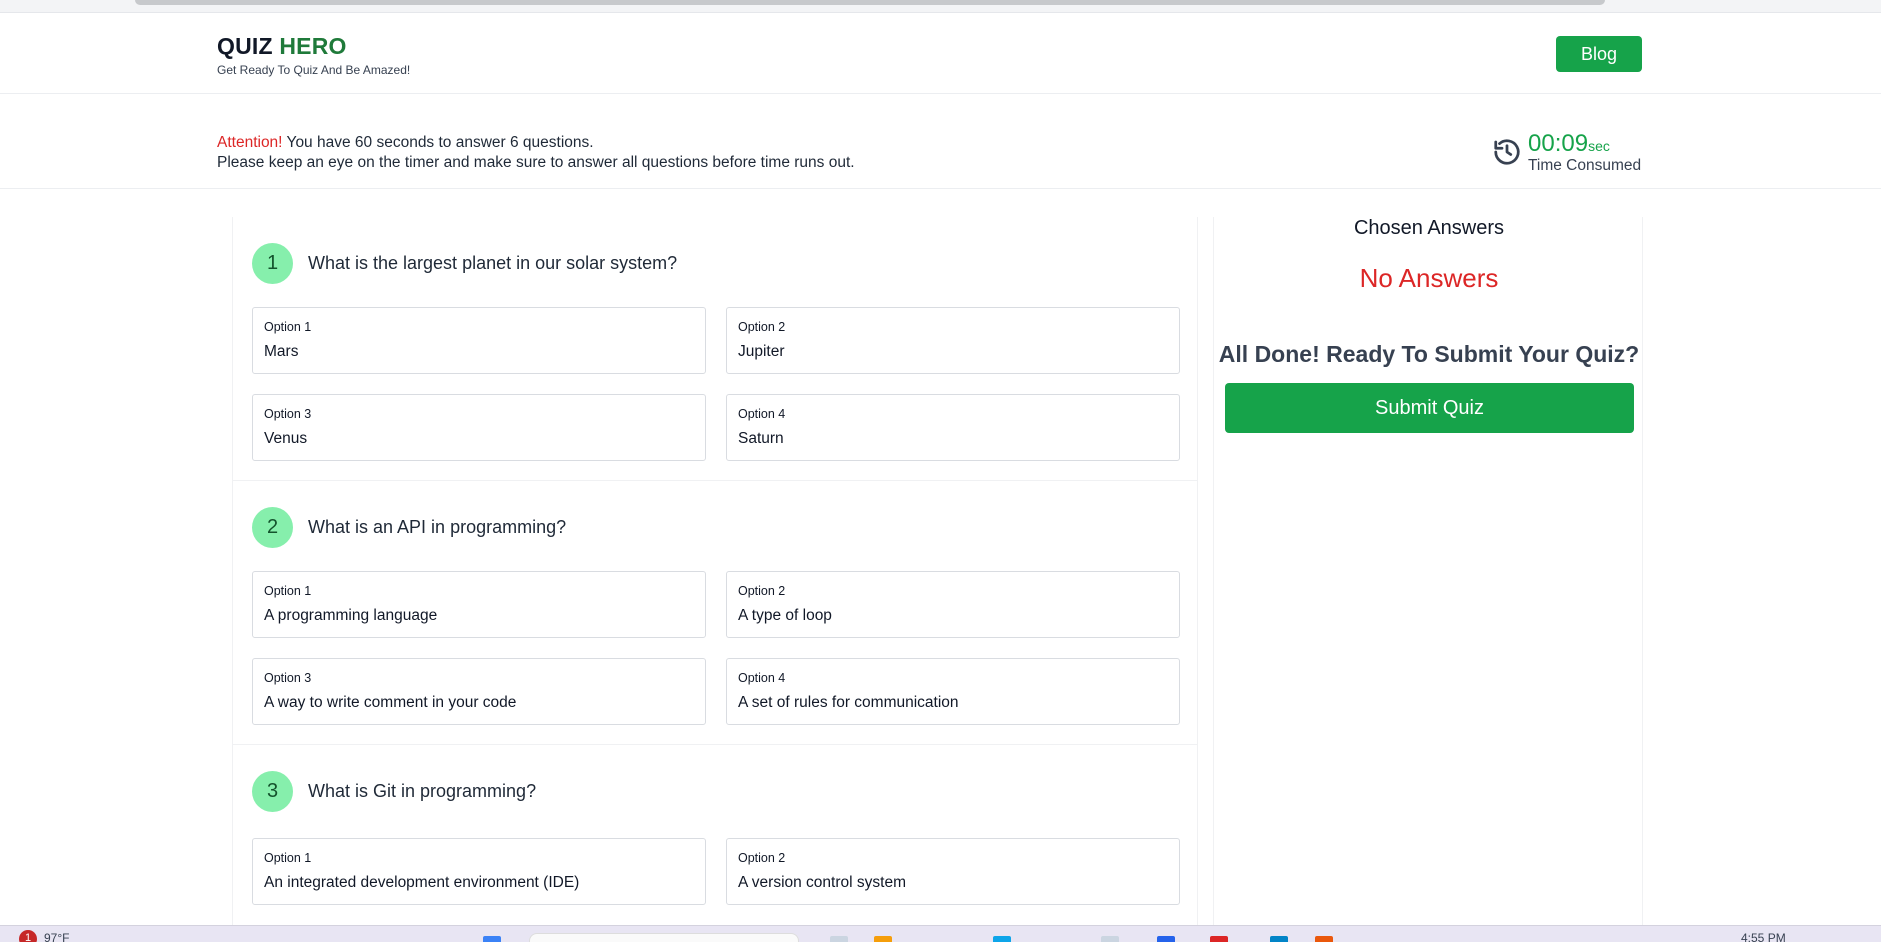  Describe the element at coordinates (1429, 354) in the screenshot. I see `submit-prompt: All Done! Ready To Submit Your Quiz?` at that location.